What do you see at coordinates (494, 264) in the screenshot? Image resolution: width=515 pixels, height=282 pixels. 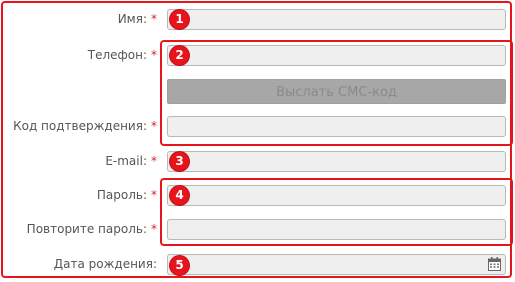 I see `calendar-icon` at bounding box center [494, 264].